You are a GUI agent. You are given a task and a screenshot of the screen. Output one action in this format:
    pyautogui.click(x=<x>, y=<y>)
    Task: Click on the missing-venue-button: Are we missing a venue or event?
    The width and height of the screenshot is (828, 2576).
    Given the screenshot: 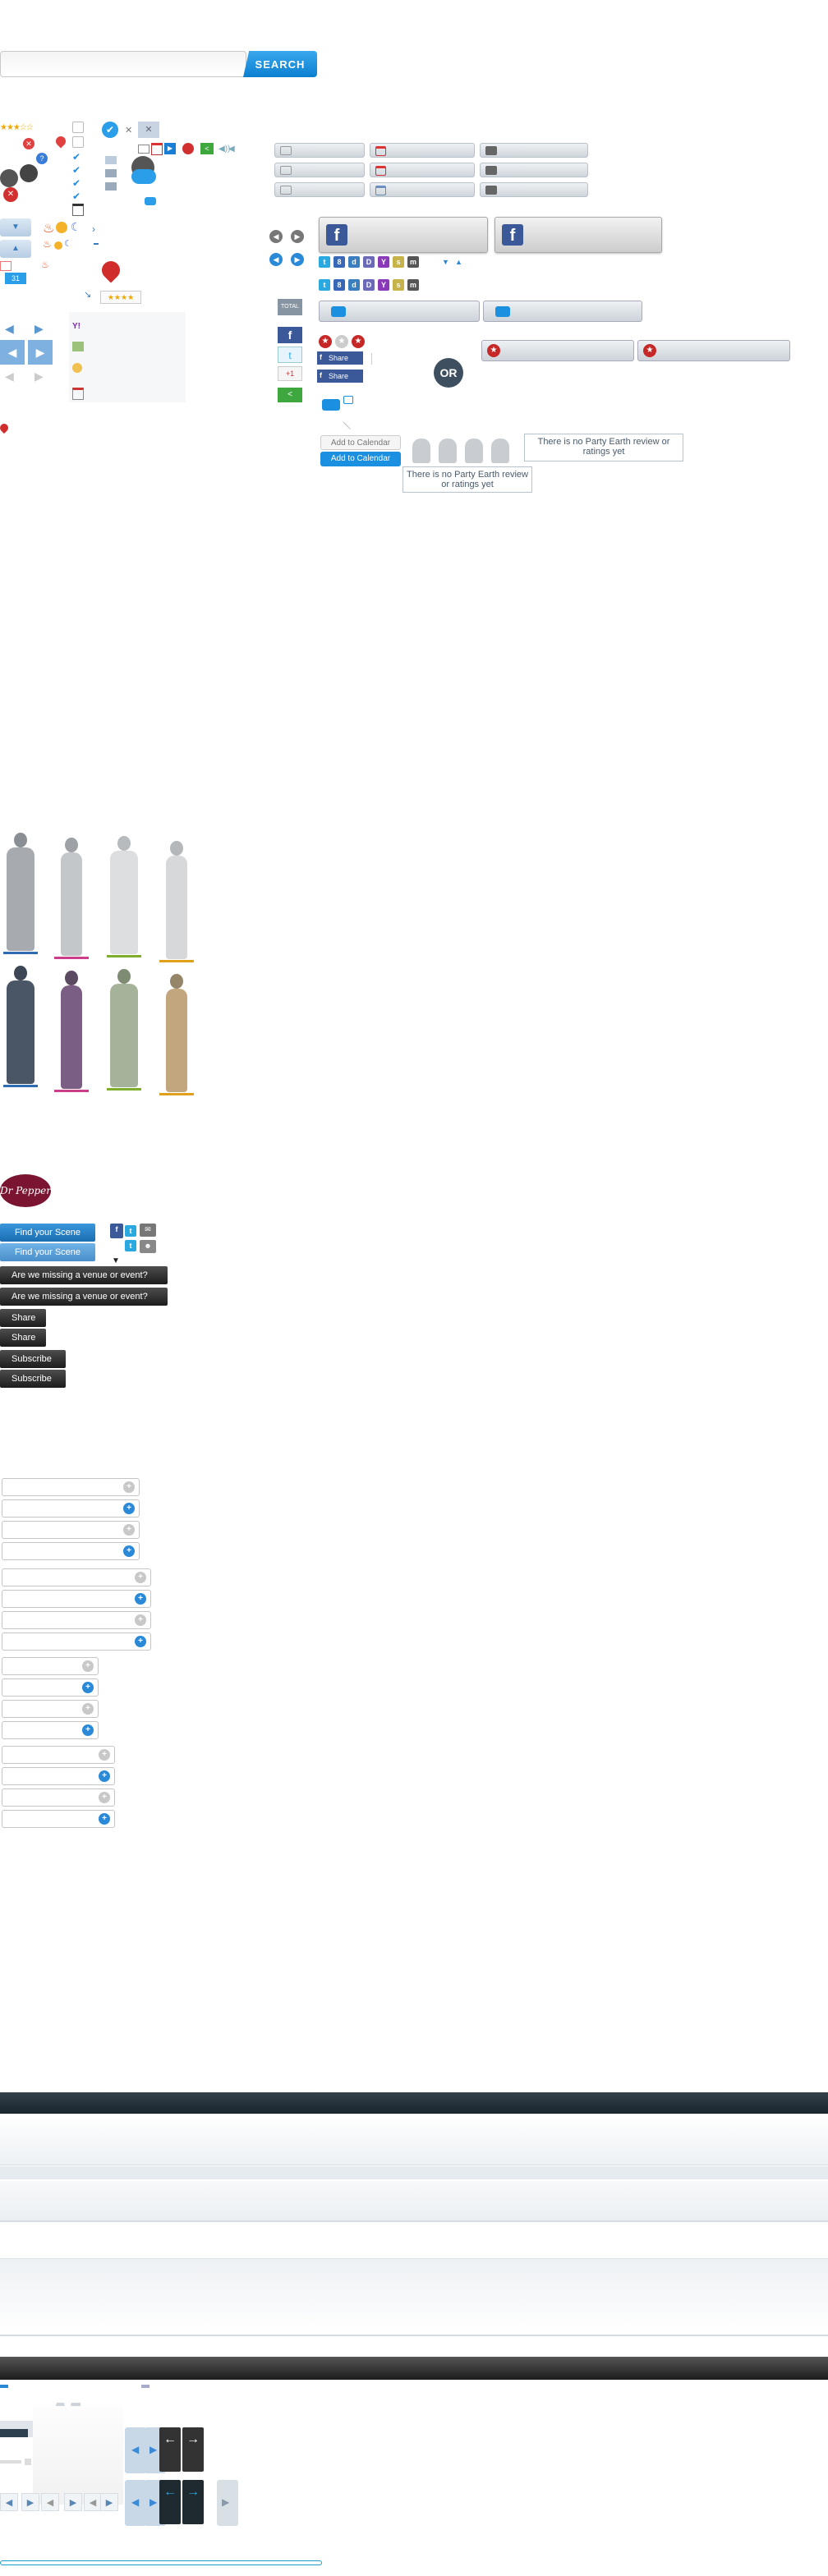 What is the action you would take?
    pyautogui.click(x=84, y=1275)
    